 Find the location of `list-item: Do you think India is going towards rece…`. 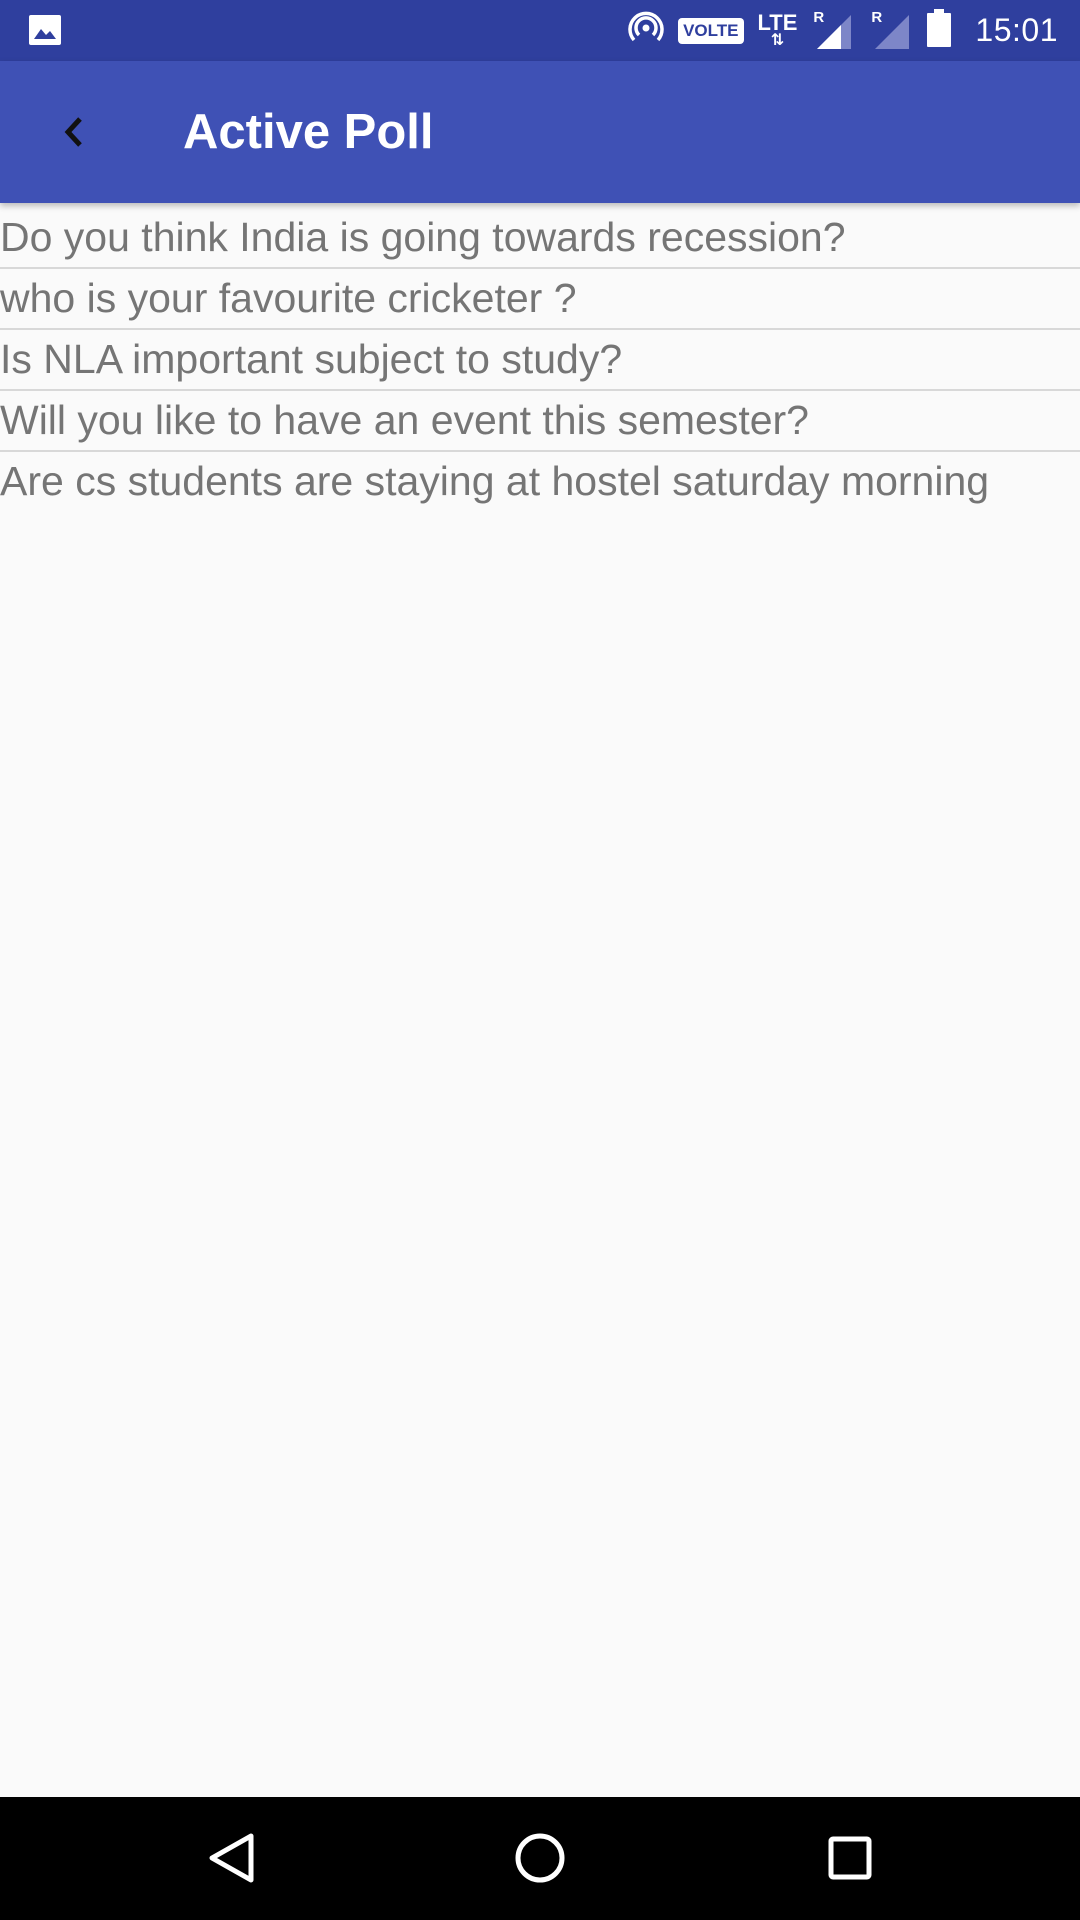

list-item: Do you think India is going towards rece… is located at coordinates (540, 238).